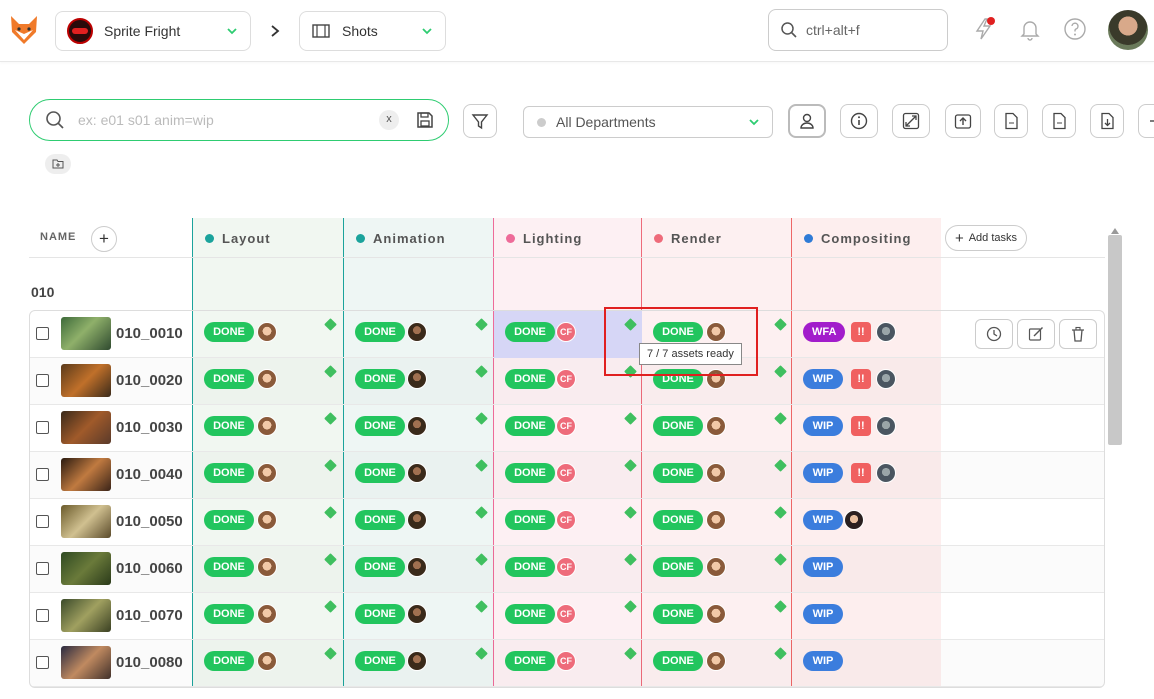 Image resolution: width=1154 pixels, height=699 pixels. What do you see at coordinates (149, 568) in the screenshot?
I see `shot-name: 010_0060` at bounding box center [149, 568].